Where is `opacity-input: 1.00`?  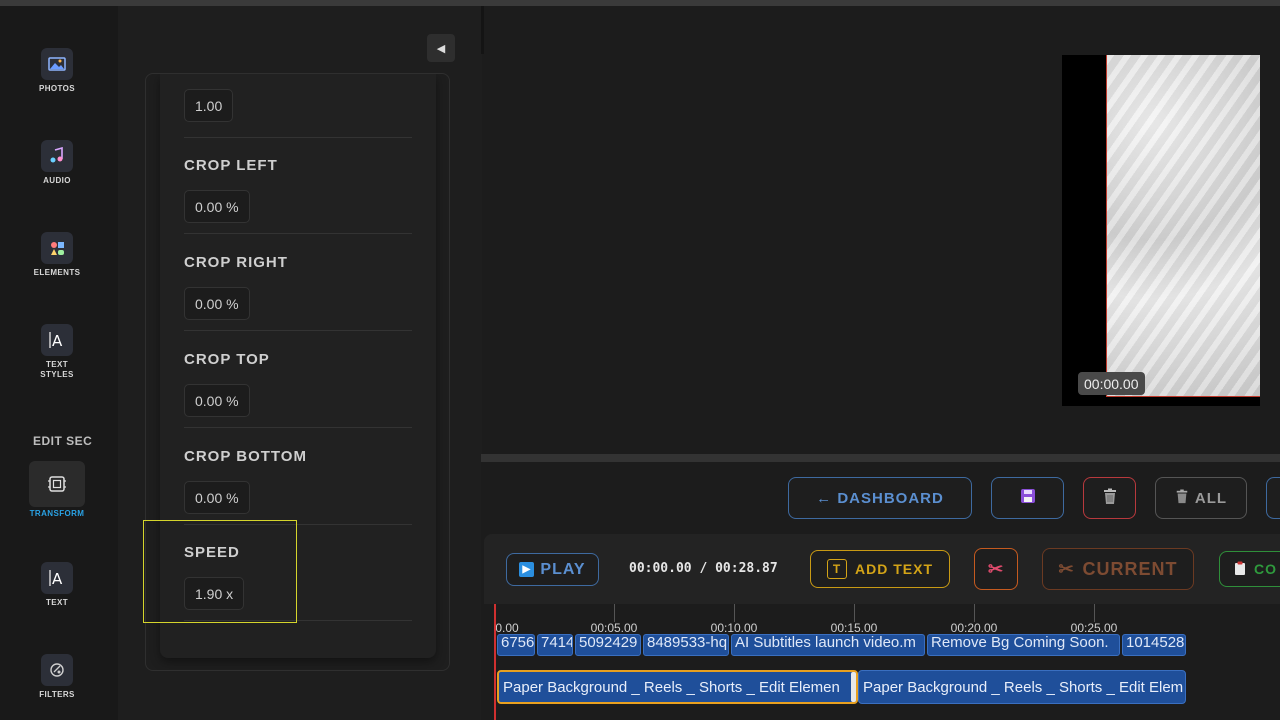
opacity-input: 1.00 is located at coordinates (209, 105).